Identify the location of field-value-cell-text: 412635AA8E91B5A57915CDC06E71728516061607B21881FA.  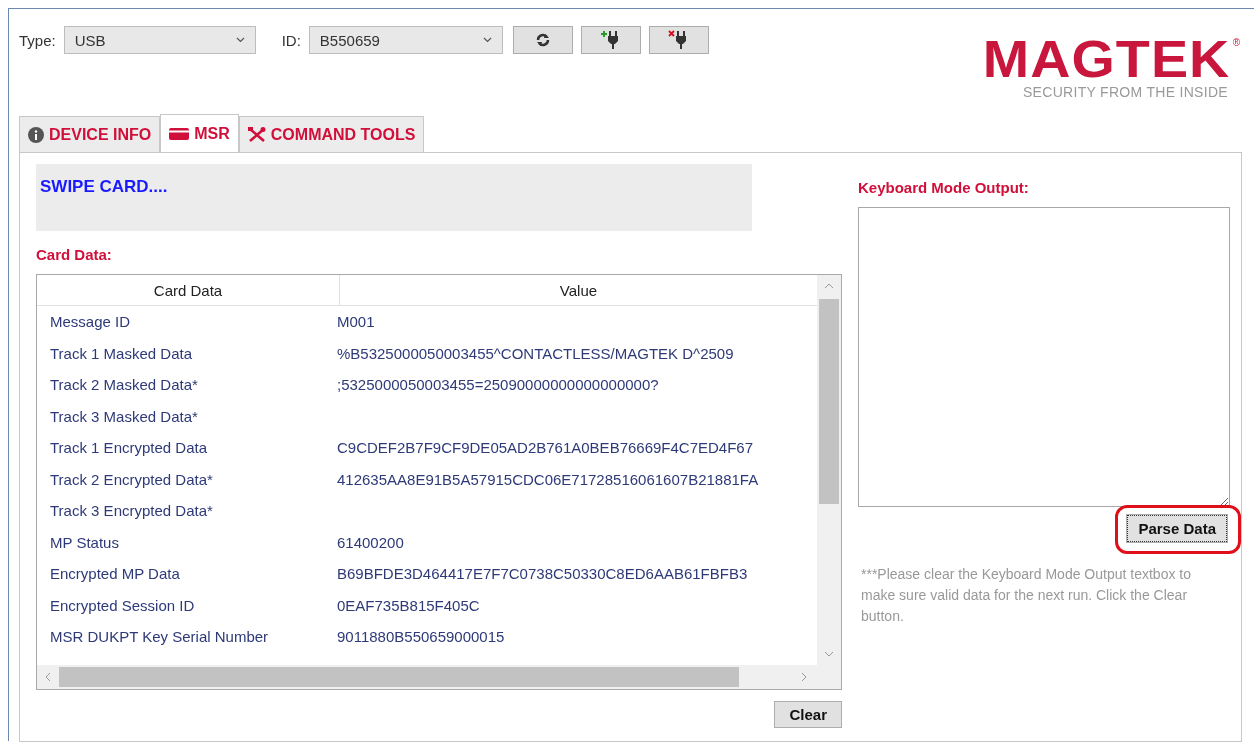
(548, 479).